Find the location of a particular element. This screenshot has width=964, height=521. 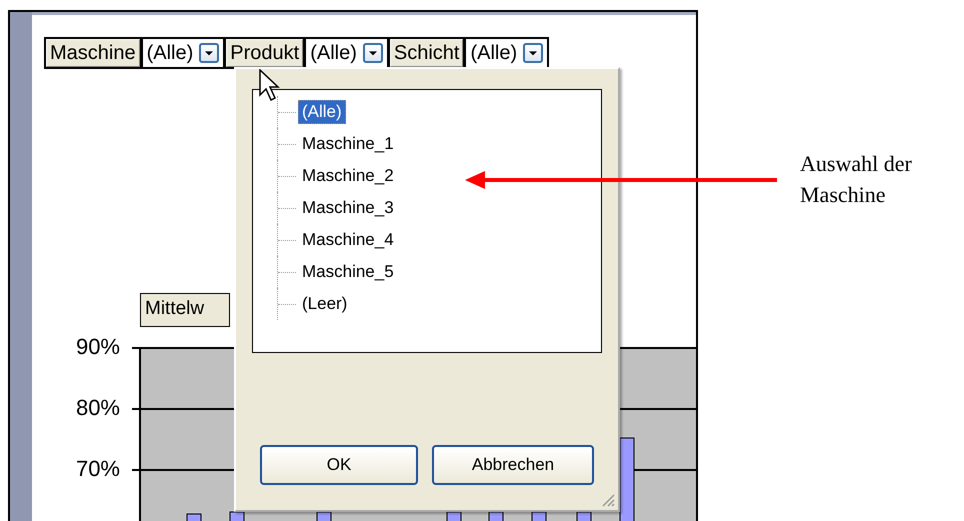

list-item: Maschine_3 is located at coordinates (348, 208).